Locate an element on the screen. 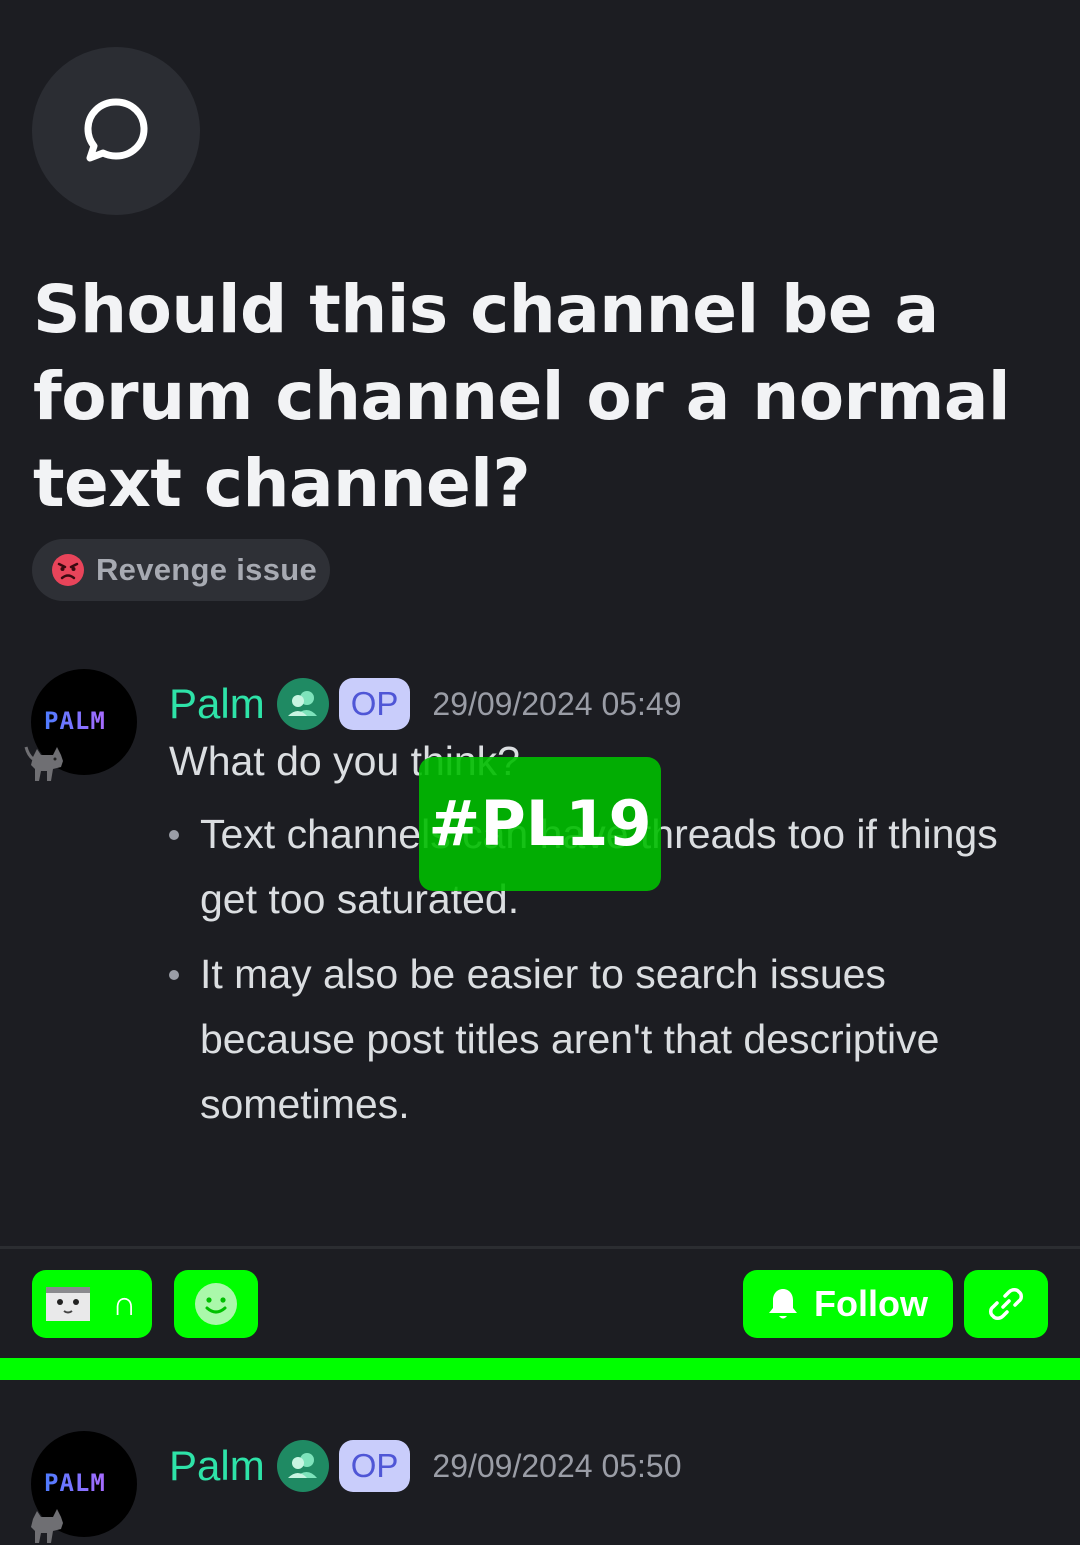 This screenshot has width=1080, height=1545. thread-tag: Revenge issue is located at coordinates (181, 570).